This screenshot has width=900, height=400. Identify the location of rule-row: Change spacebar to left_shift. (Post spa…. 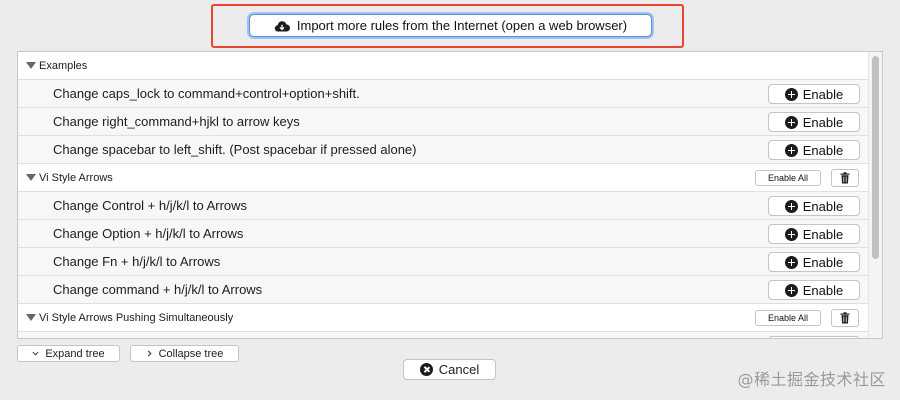
(443, 150).